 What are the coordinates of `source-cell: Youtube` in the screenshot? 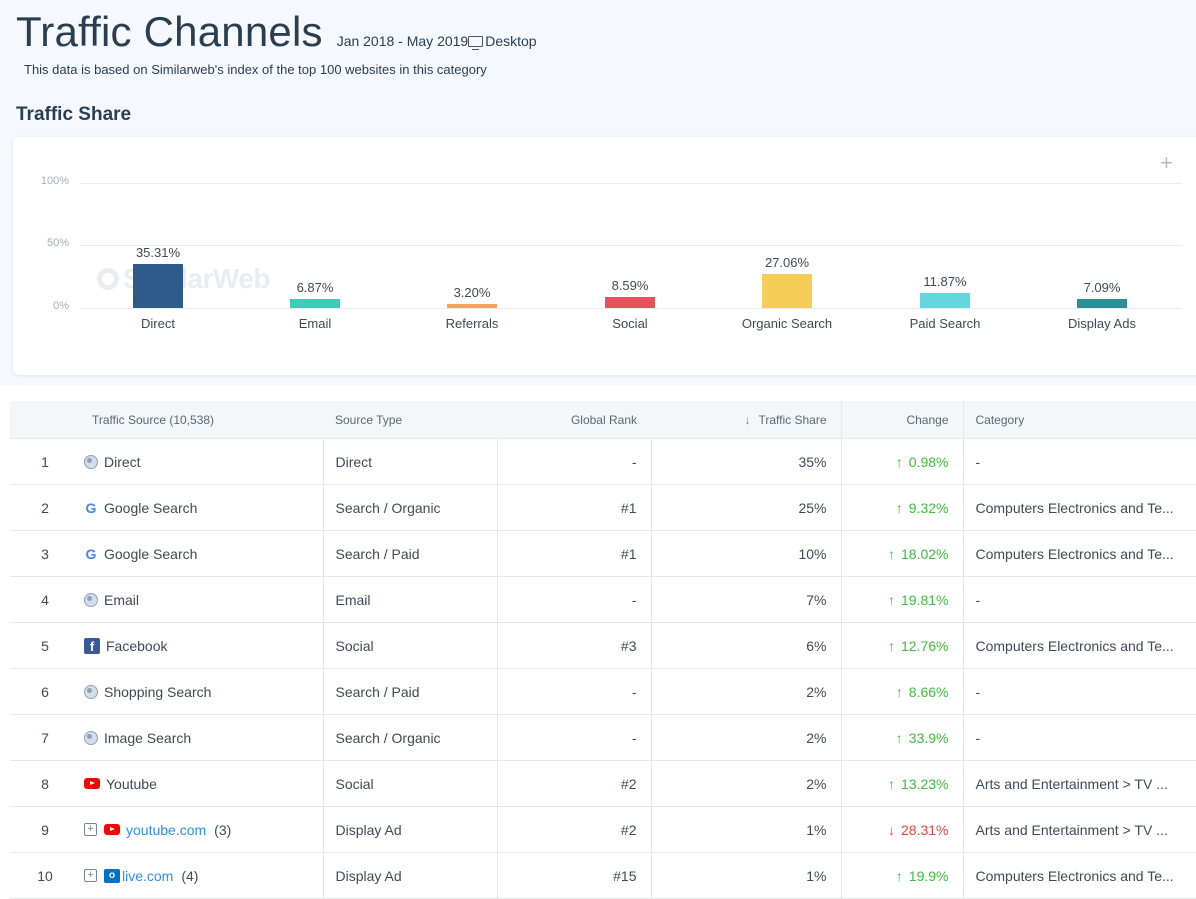 It's located at (202, 783).